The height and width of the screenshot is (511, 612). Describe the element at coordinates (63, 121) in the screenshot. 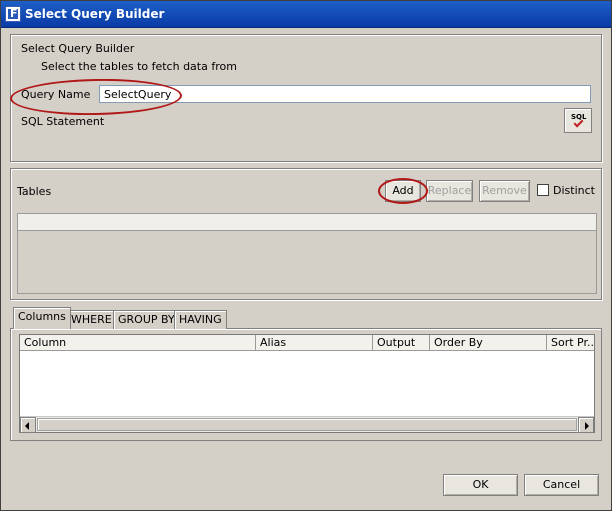

I see `sql-statement-label: SQL Statement` at that location.